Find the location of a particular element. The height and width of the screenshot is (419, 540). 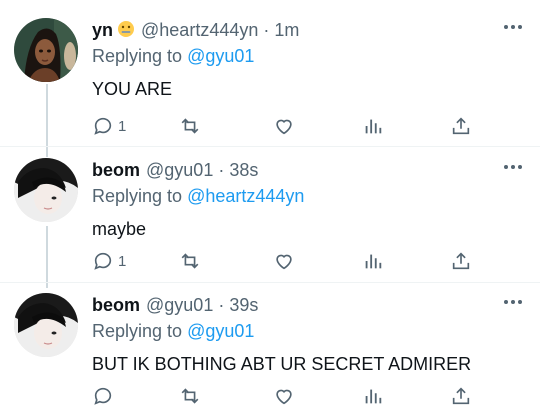

reply-button is located at coordinates (105, 396).